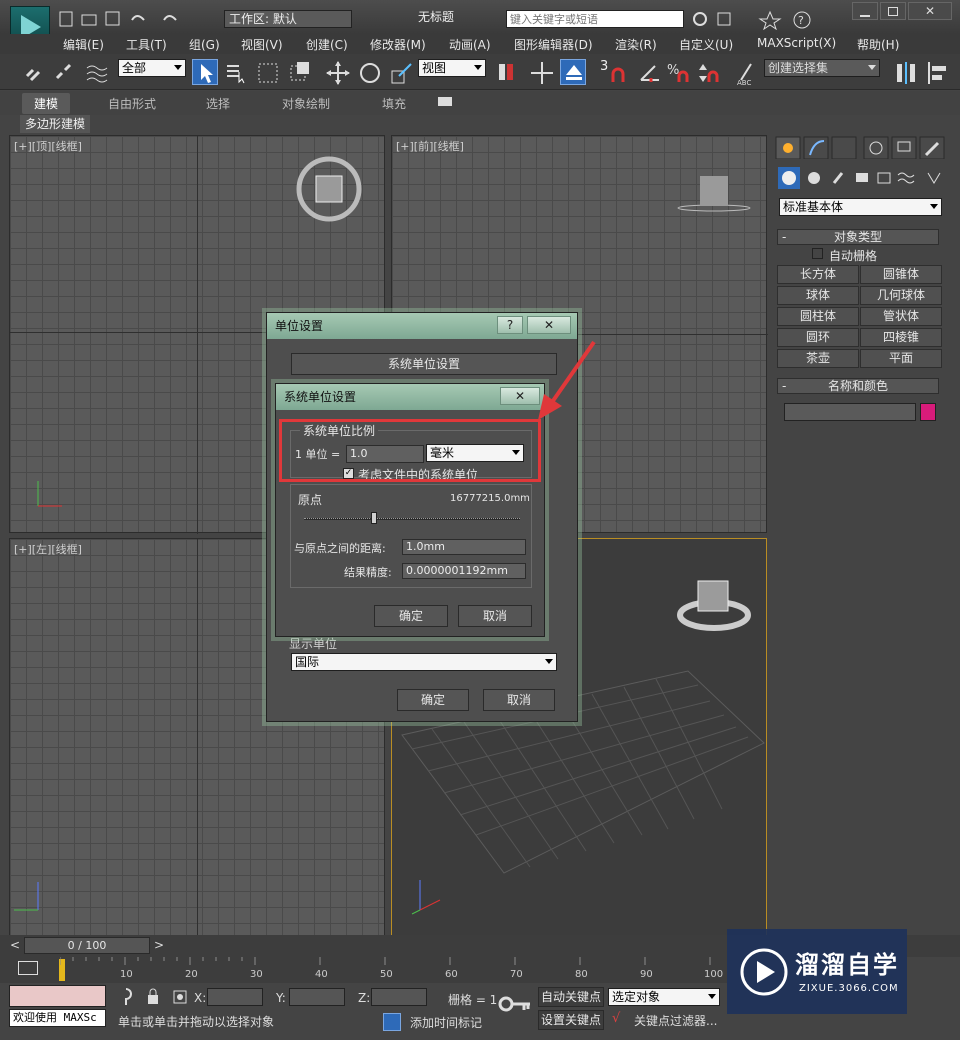 The height and width of the screenshot is (1040, 960). I want to click on align-icon, so click(937, 72).